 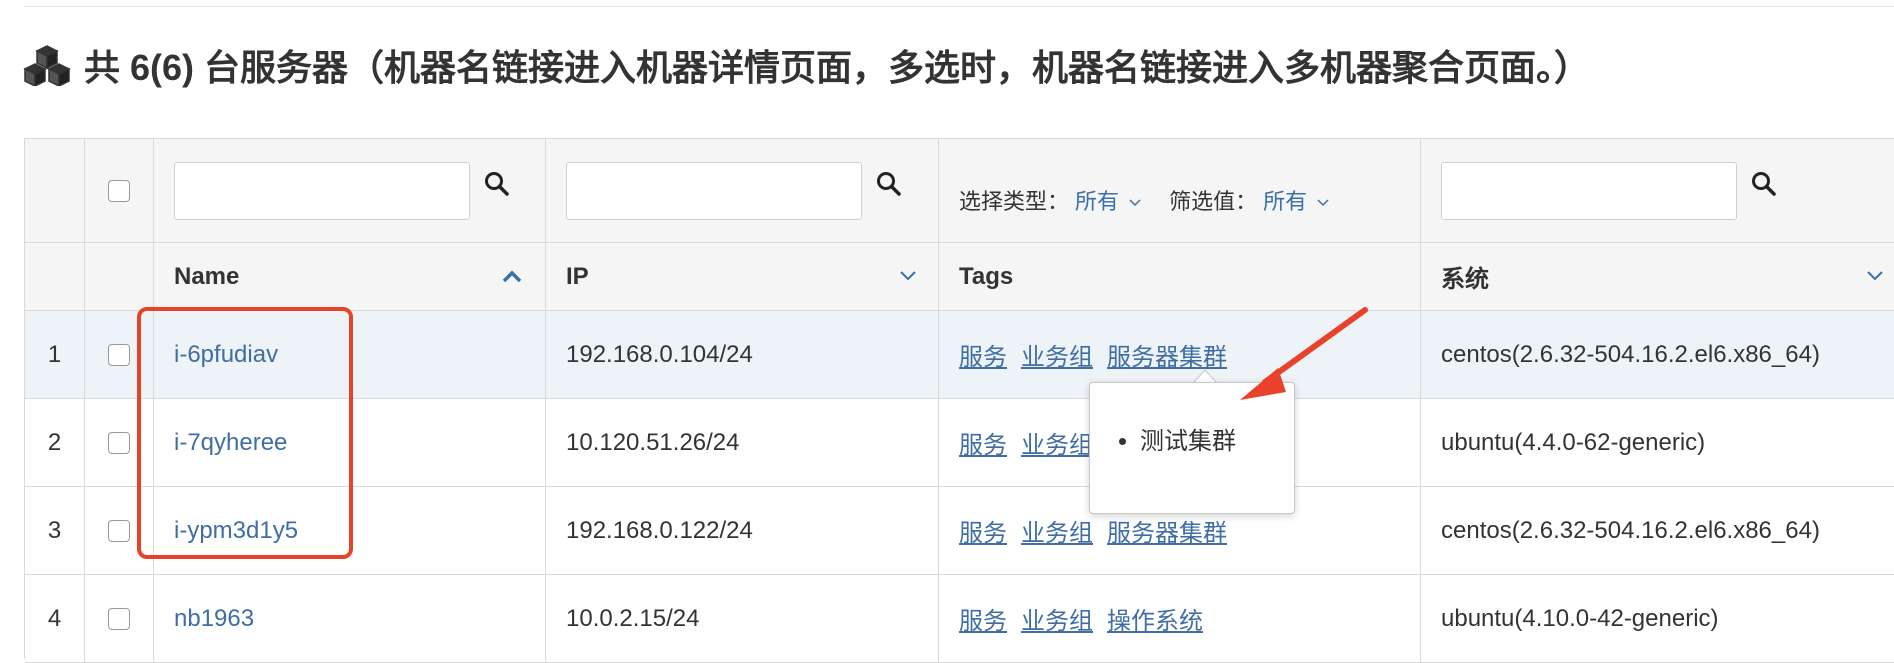 I want to click on filter-index-cell, so click(x=55, y=190).